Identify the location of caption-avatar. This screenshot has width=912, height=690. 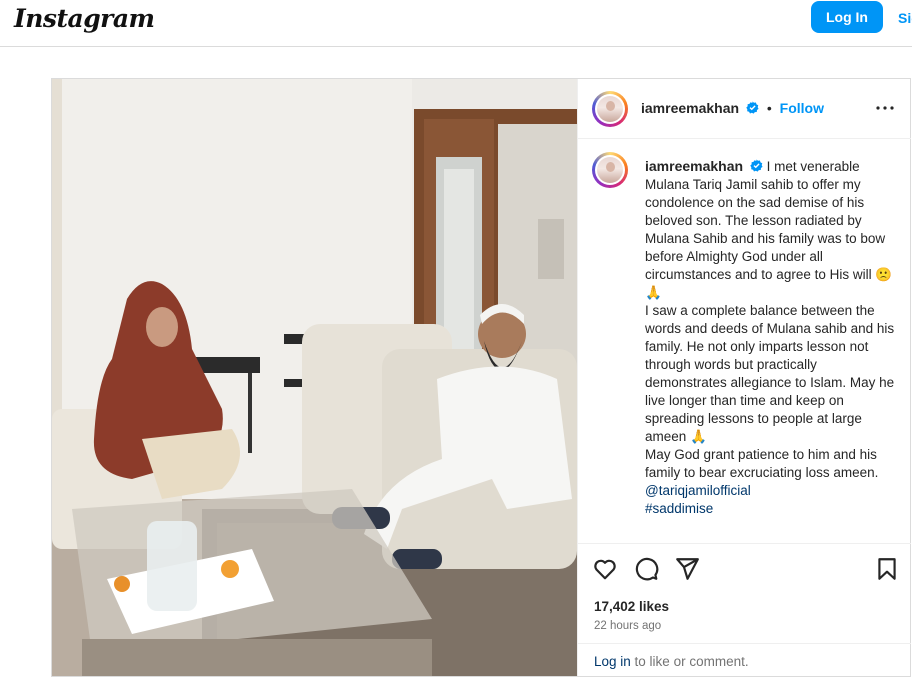
(610, 170).